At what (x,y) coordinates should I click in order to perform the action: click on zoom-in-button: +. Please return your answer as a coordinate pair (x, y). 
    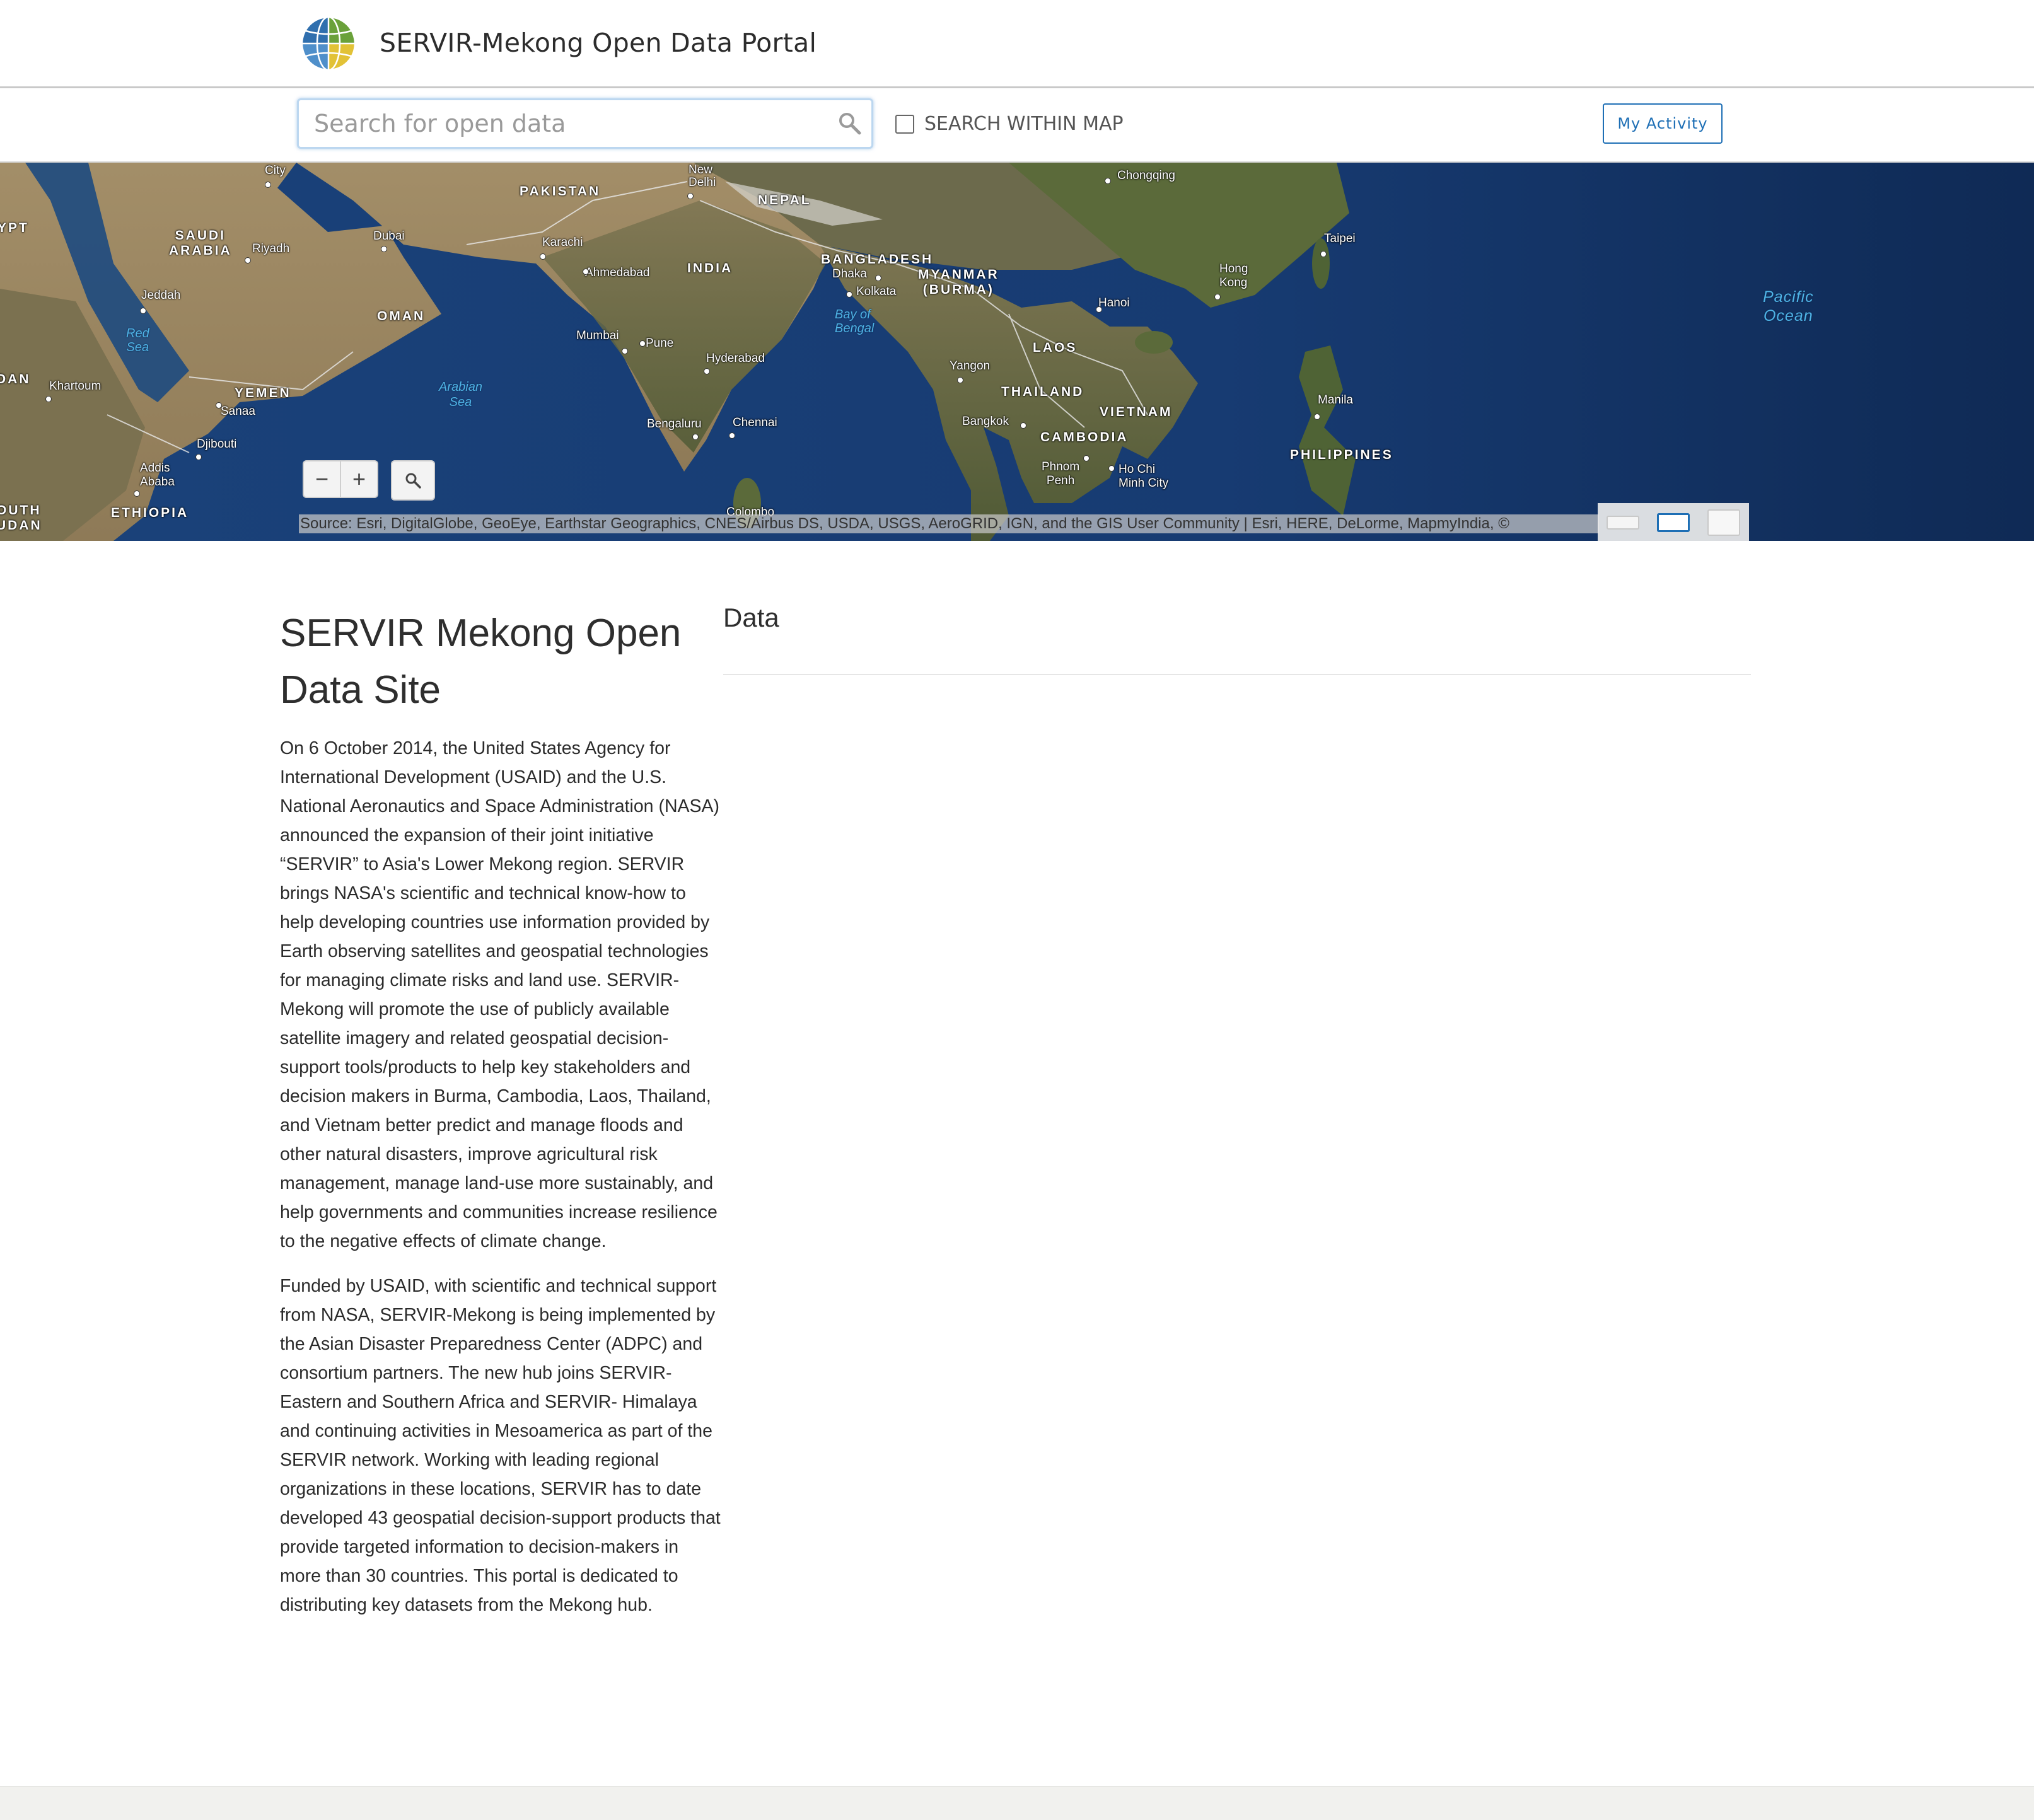
    Looking at the image, I should click on (358, 479).